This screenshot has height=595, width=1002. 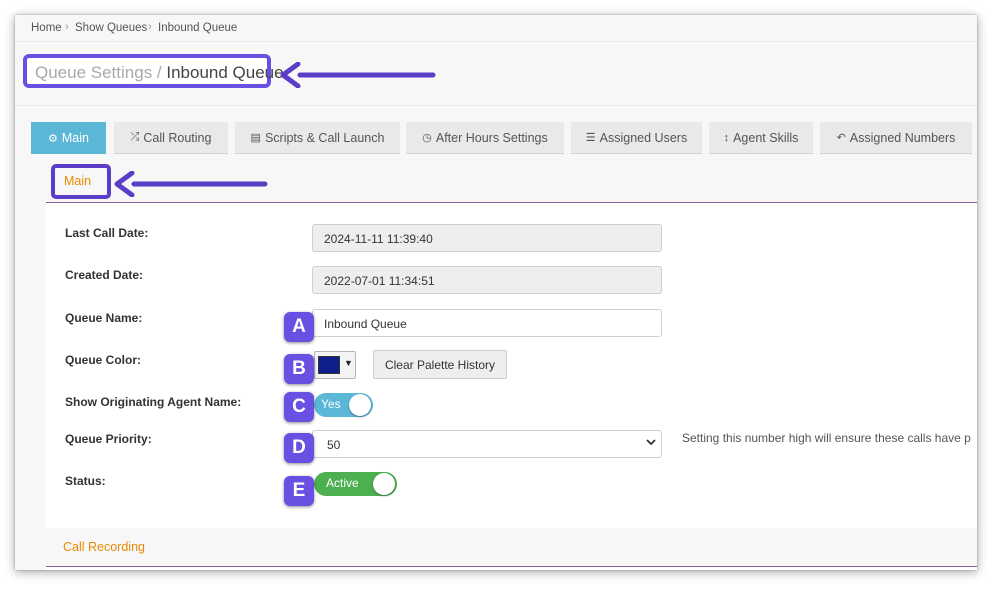 What do you see at coordinates (491, 137) in the screenshot?
I see `tab-label: After Hours Settings` at bounding box center [491, 137].